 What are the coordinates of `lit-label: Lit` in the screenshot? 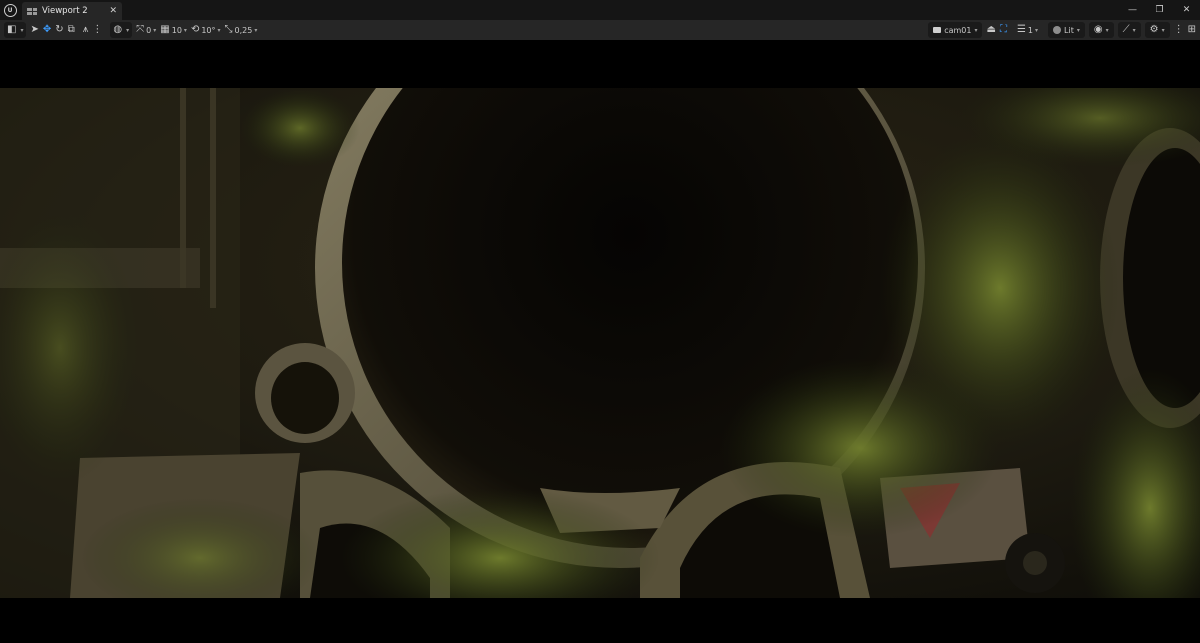 It's located at (1069, 30).